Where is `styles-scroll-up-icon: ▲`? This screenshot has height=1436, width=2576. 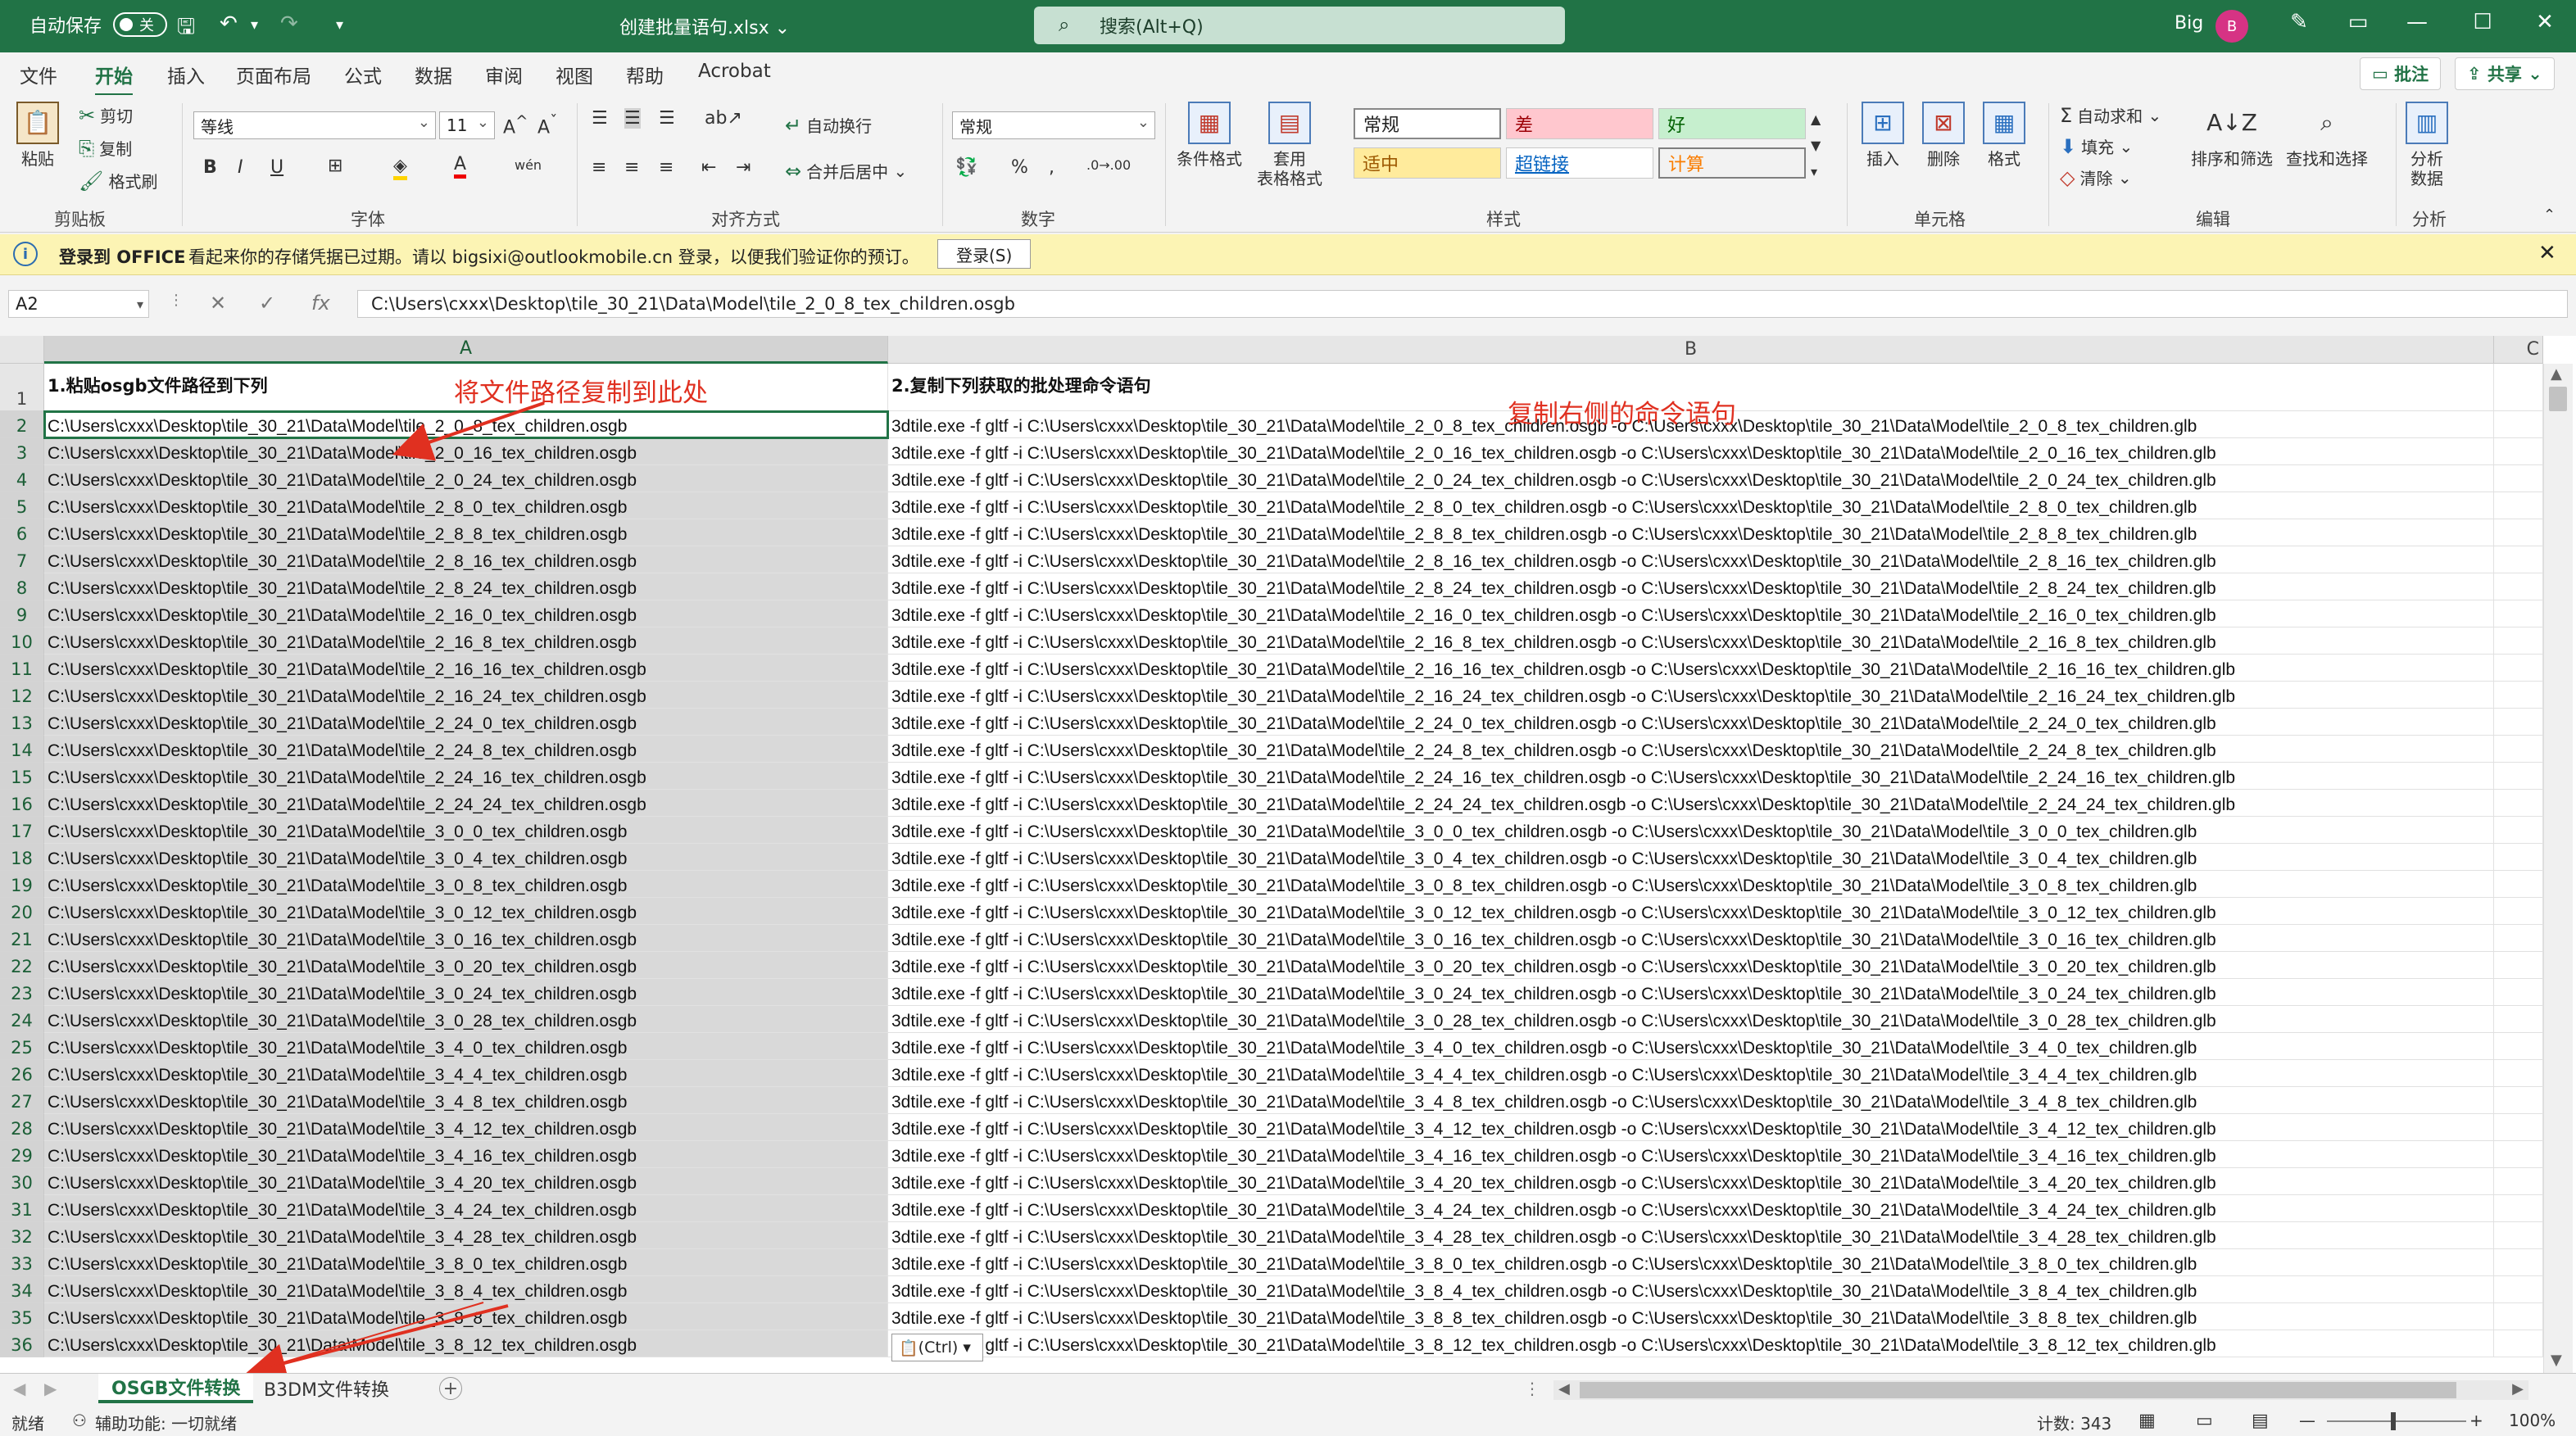 styles-scroll-up-icon: ▲ is located at coordinates (1816, 119).